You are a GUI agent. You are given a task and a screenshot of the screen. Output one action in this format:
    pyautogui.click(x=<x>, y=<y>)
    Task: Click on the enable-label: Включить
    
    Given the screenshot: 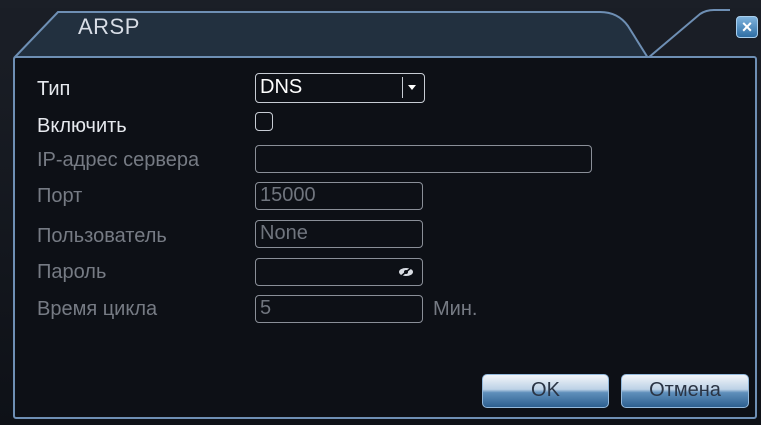 What is the action you would take?
    pyautogui.click(x=82, y=126)
    